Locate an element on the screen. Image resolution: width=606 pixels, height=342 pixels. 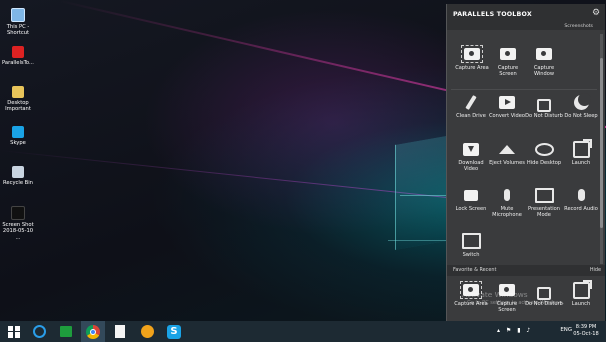
tool-download-video: Download Video is located at coordinates (471, 156).